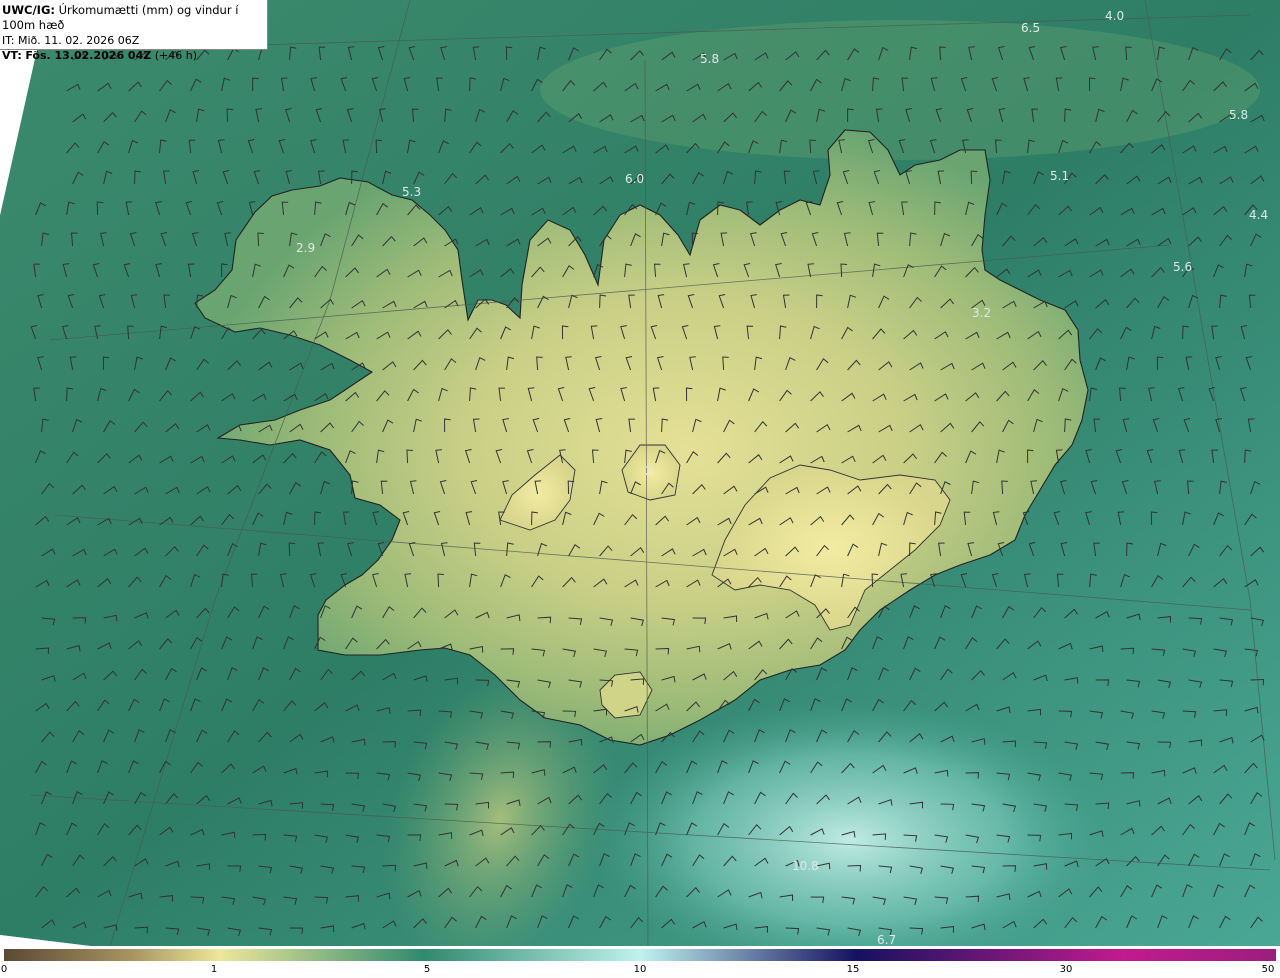 This screenshot has height=978, width=1280. What do you see at coordinates (634, 179) in the screenshot?
I see `field-label: 6.0` at bounding box center [634, 179].